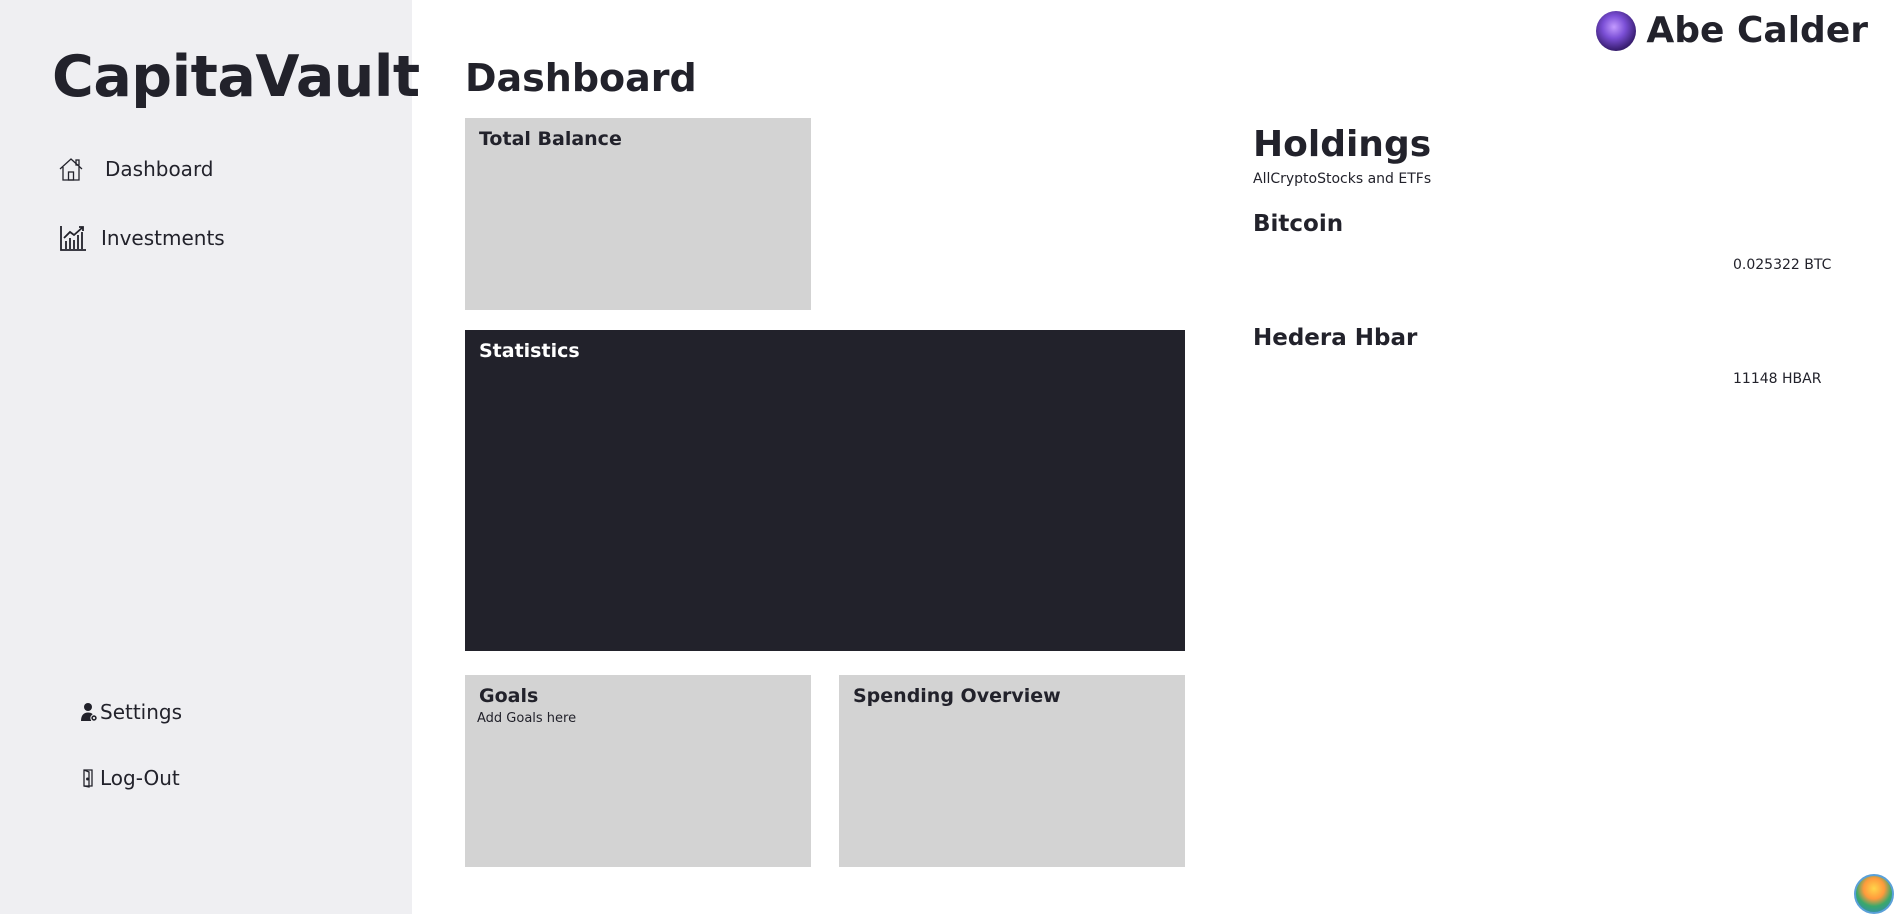 The height and width of the screenshot is (914, 1904). What do you see at coordinates (550, 139) in the screenshot?
I see `card-title: Total Balance` at bounding box center [550, 139].